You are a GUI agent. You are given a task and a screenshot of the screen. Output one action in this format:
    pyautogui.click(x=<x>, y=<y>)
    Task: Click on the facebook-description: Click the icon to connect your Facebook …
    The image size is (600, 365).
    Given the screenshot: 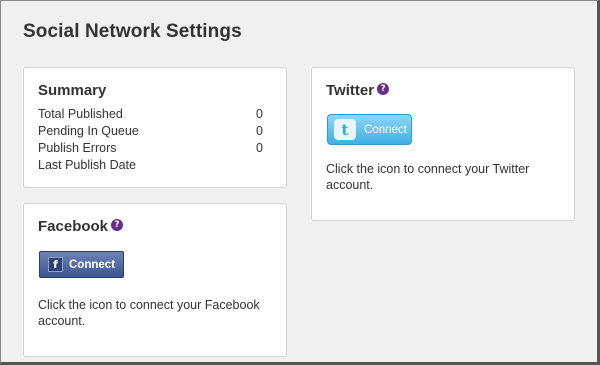 What is the action you would take?
    pyautogui.click(x=149, y=313)
    